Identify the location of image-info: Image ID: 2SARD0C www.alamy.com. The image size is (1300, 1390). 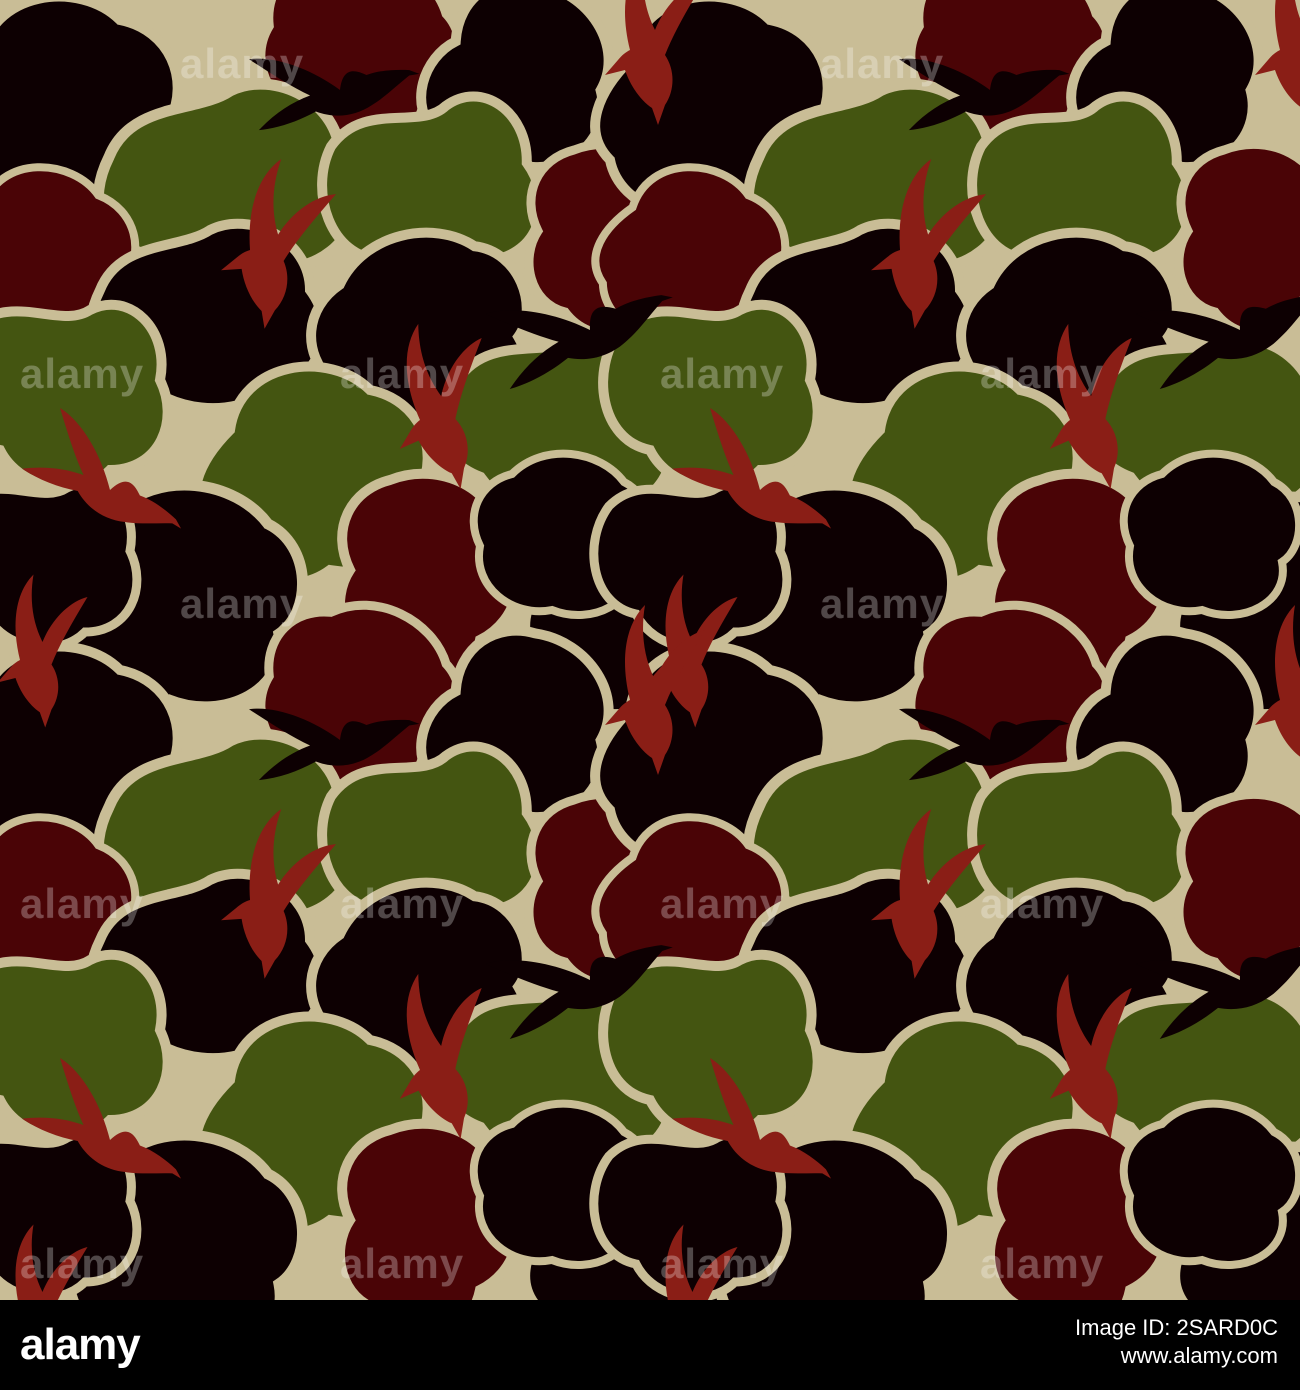
(1176, 1342).